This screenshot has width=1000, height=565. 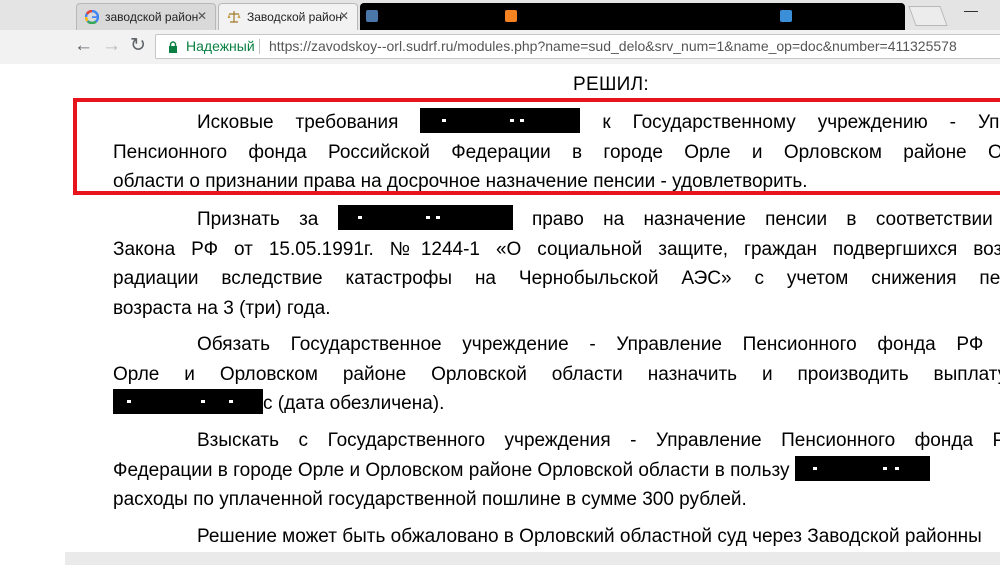 I want to click on tab-title: Заводской район, so click(x=295, y=17).